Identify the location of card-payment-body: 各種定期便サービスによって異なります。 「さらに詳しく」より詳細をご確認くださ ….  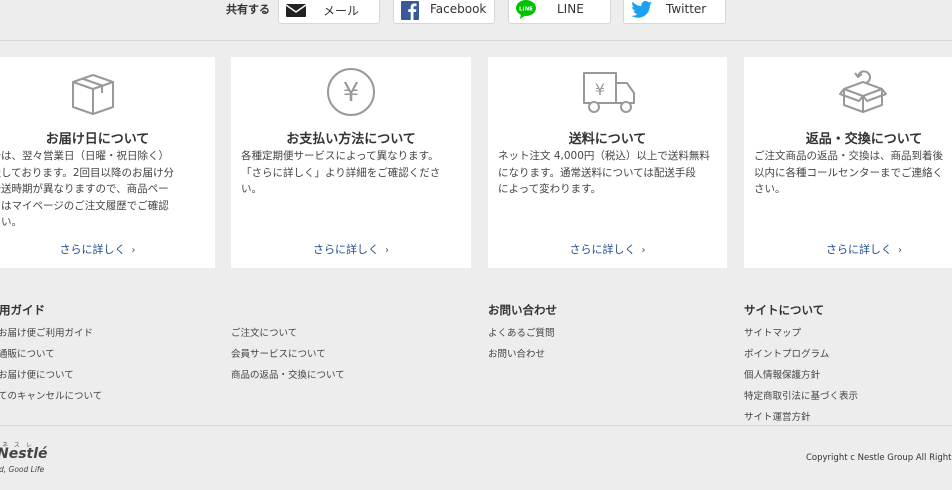
(341, 172).